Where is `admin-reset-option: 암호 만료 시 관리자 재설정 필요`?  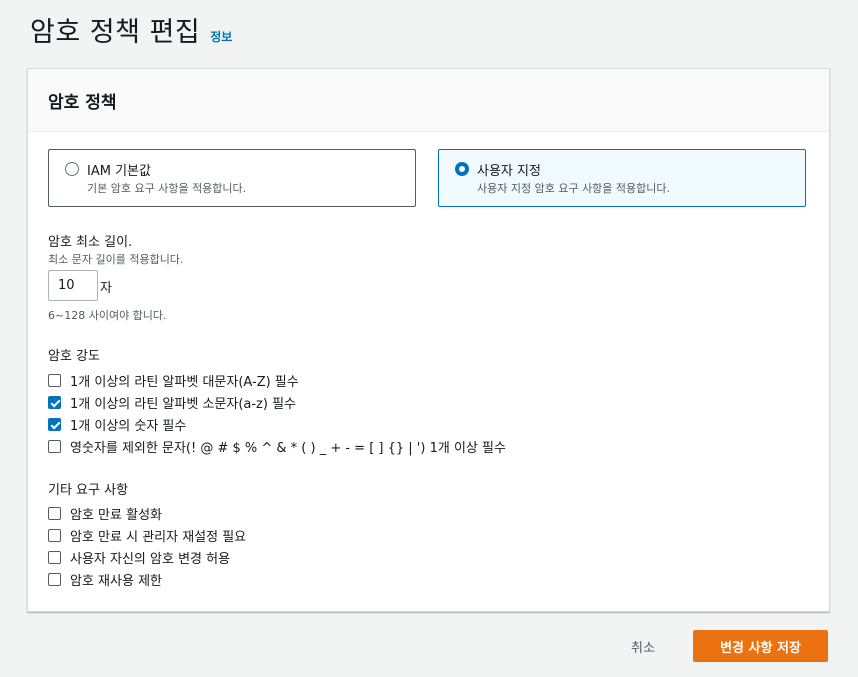
admin-reset-option: 암호 만료 시 관리자 재설정 필요 is located at coordinates (147, 535).